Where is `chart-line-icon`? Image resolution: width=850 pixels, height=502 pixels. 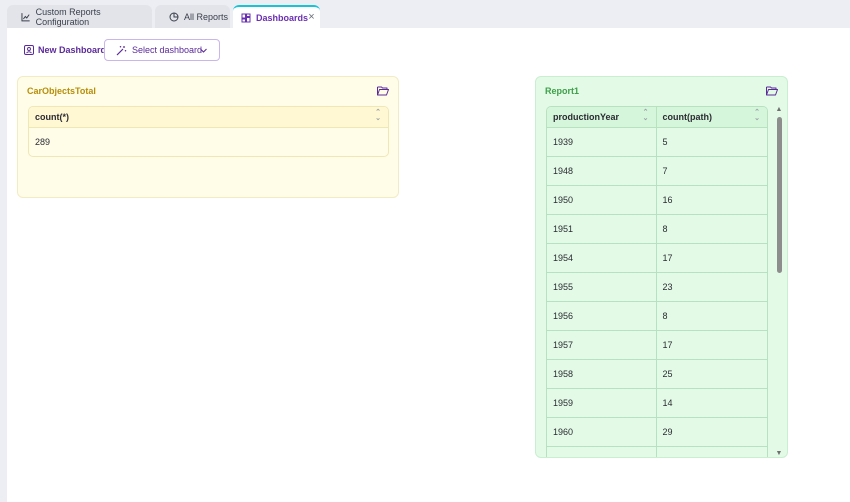
chart-line-icon is located at coordinates (25, 16).